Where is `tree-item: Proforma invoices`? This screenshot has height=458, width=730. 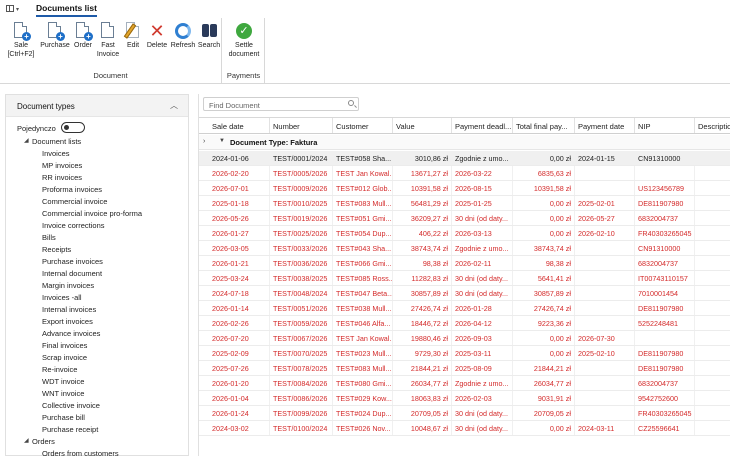 tree-item: Proforma invoices is located at coordinates (72, 189).